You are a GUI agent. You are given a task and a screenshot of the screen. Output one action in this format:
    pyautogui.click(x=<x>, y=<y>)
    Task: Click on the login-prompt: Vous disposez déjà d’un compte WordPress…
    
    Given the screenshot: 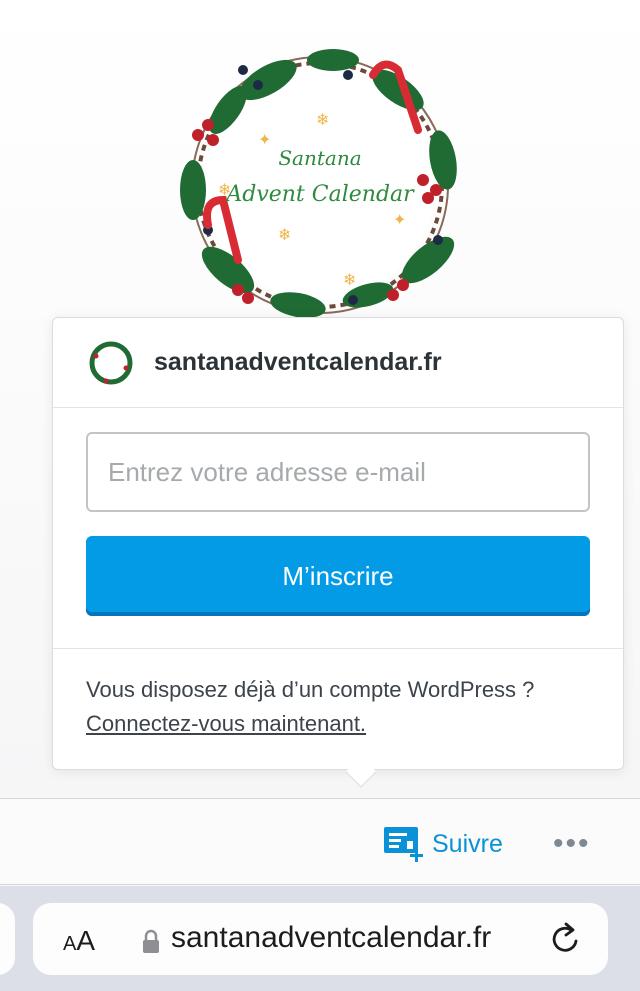 What is the action you would take?
    pyautogui.click(x=338, y=695)
    